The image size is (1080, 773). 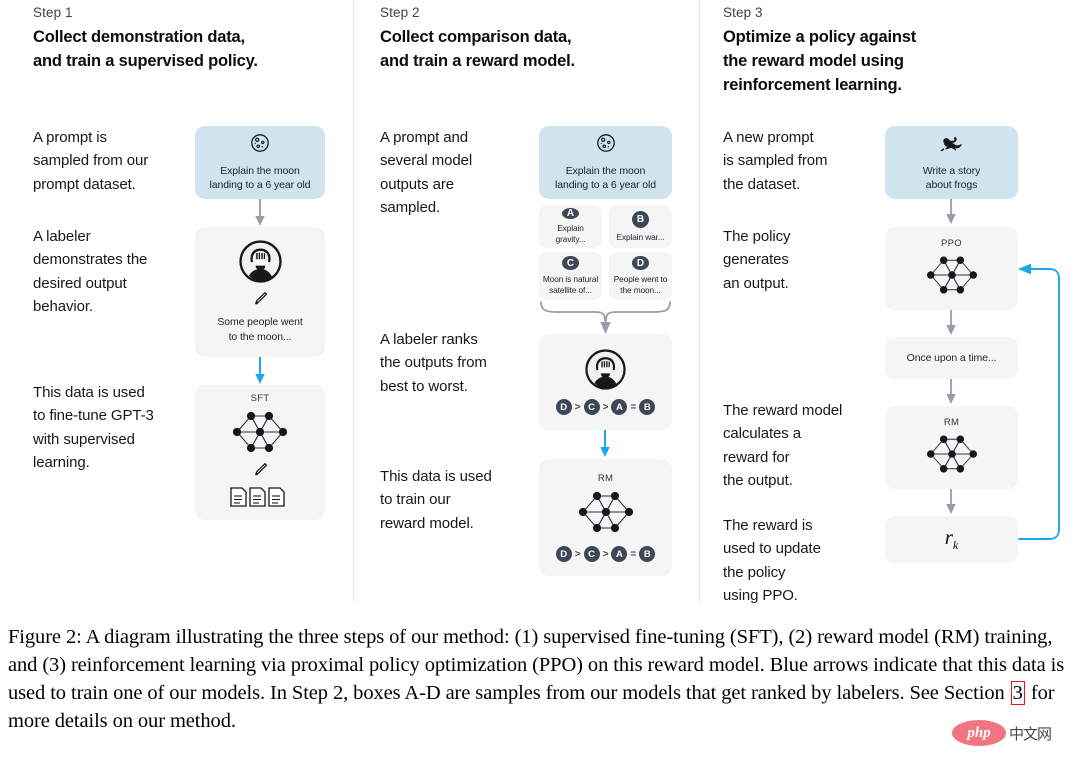 I want to click on step-3-new-prompt-text: Write a story about frogs, so click(x=951, y=177).